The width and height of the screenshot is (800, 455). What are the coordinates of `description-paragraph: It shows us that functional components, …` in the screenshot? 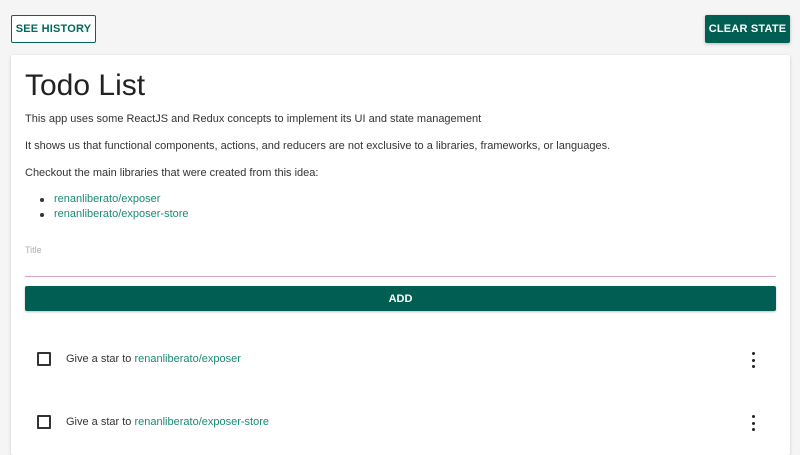 It's located at (318, 146).